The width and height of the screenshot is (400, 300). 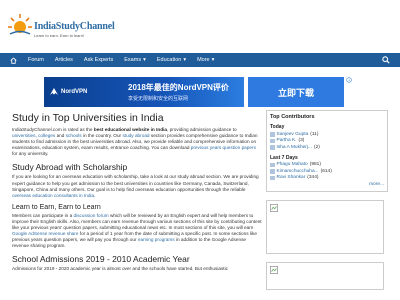 I want to click on account-links: Login Register, so click(x=351, y=7).